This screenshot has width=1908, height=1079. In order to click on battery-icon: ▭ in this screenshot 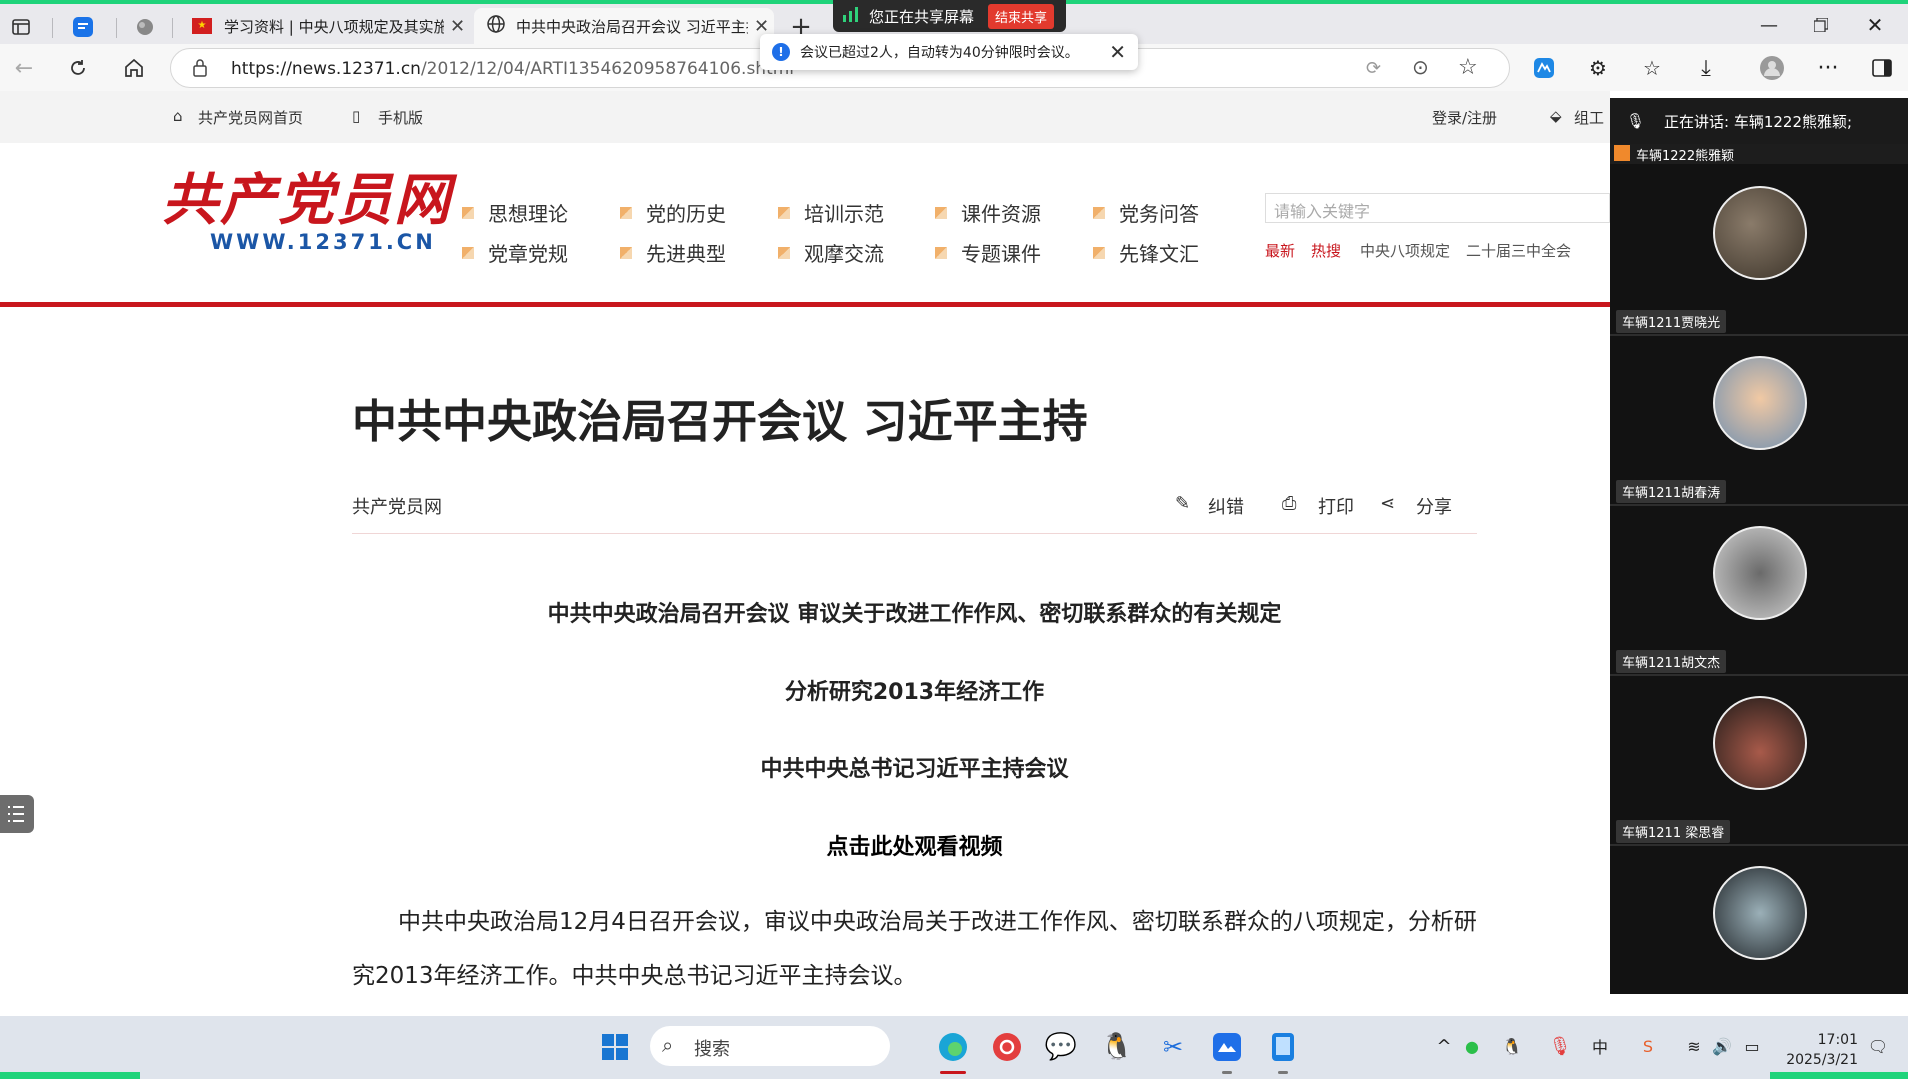, I will do `click(1752, 1046)`.